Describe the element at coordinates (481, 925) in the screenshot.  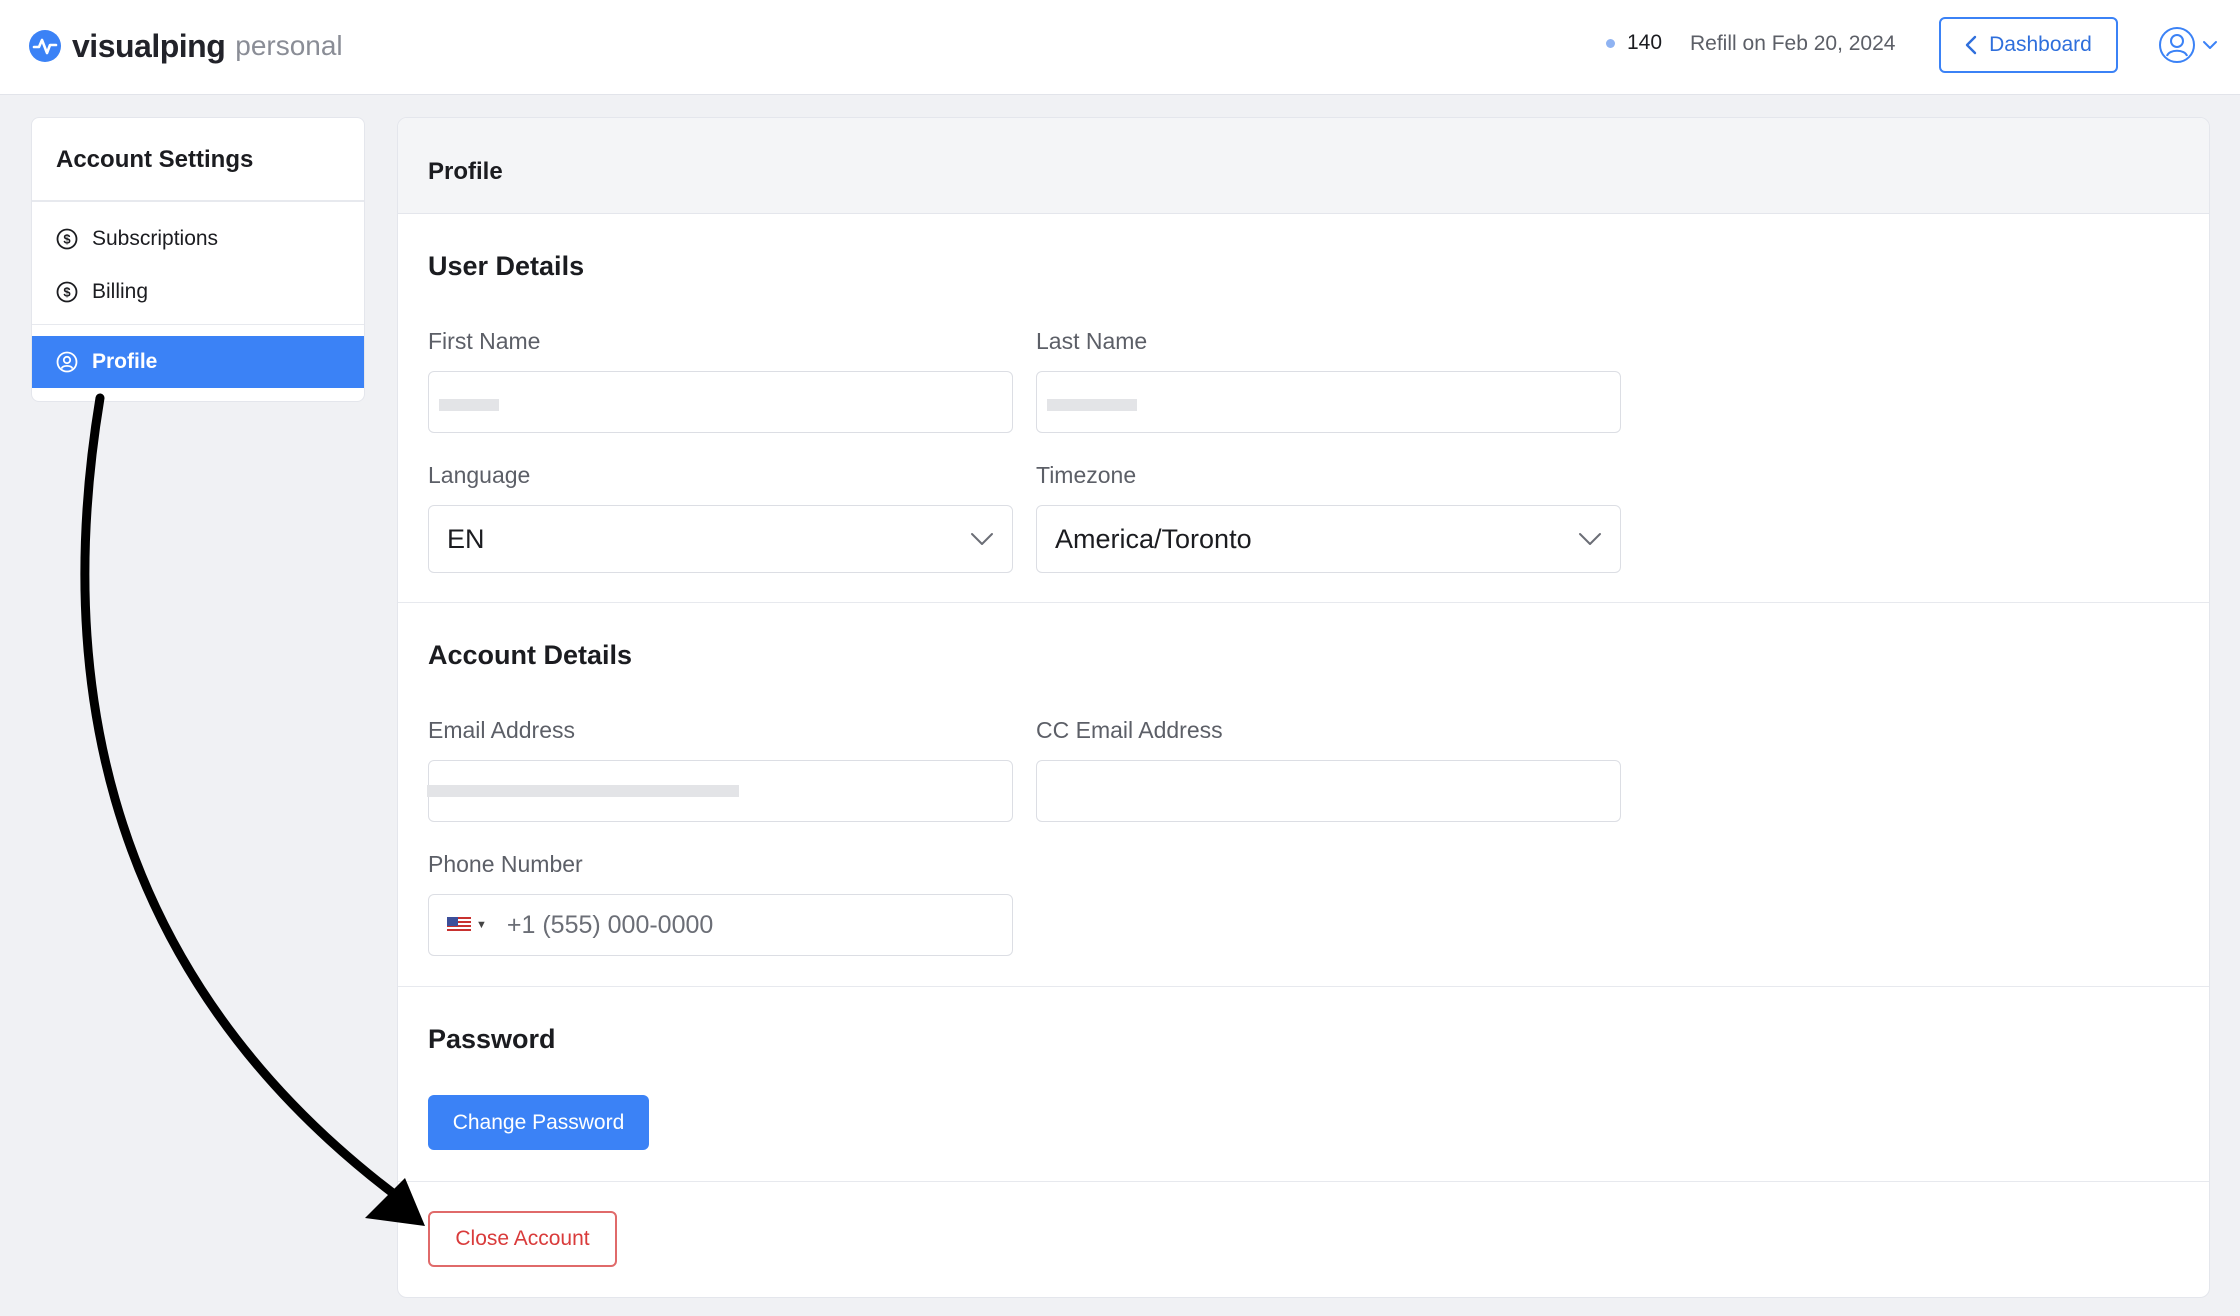
I see `caret-down-icon: ▼` at that location.